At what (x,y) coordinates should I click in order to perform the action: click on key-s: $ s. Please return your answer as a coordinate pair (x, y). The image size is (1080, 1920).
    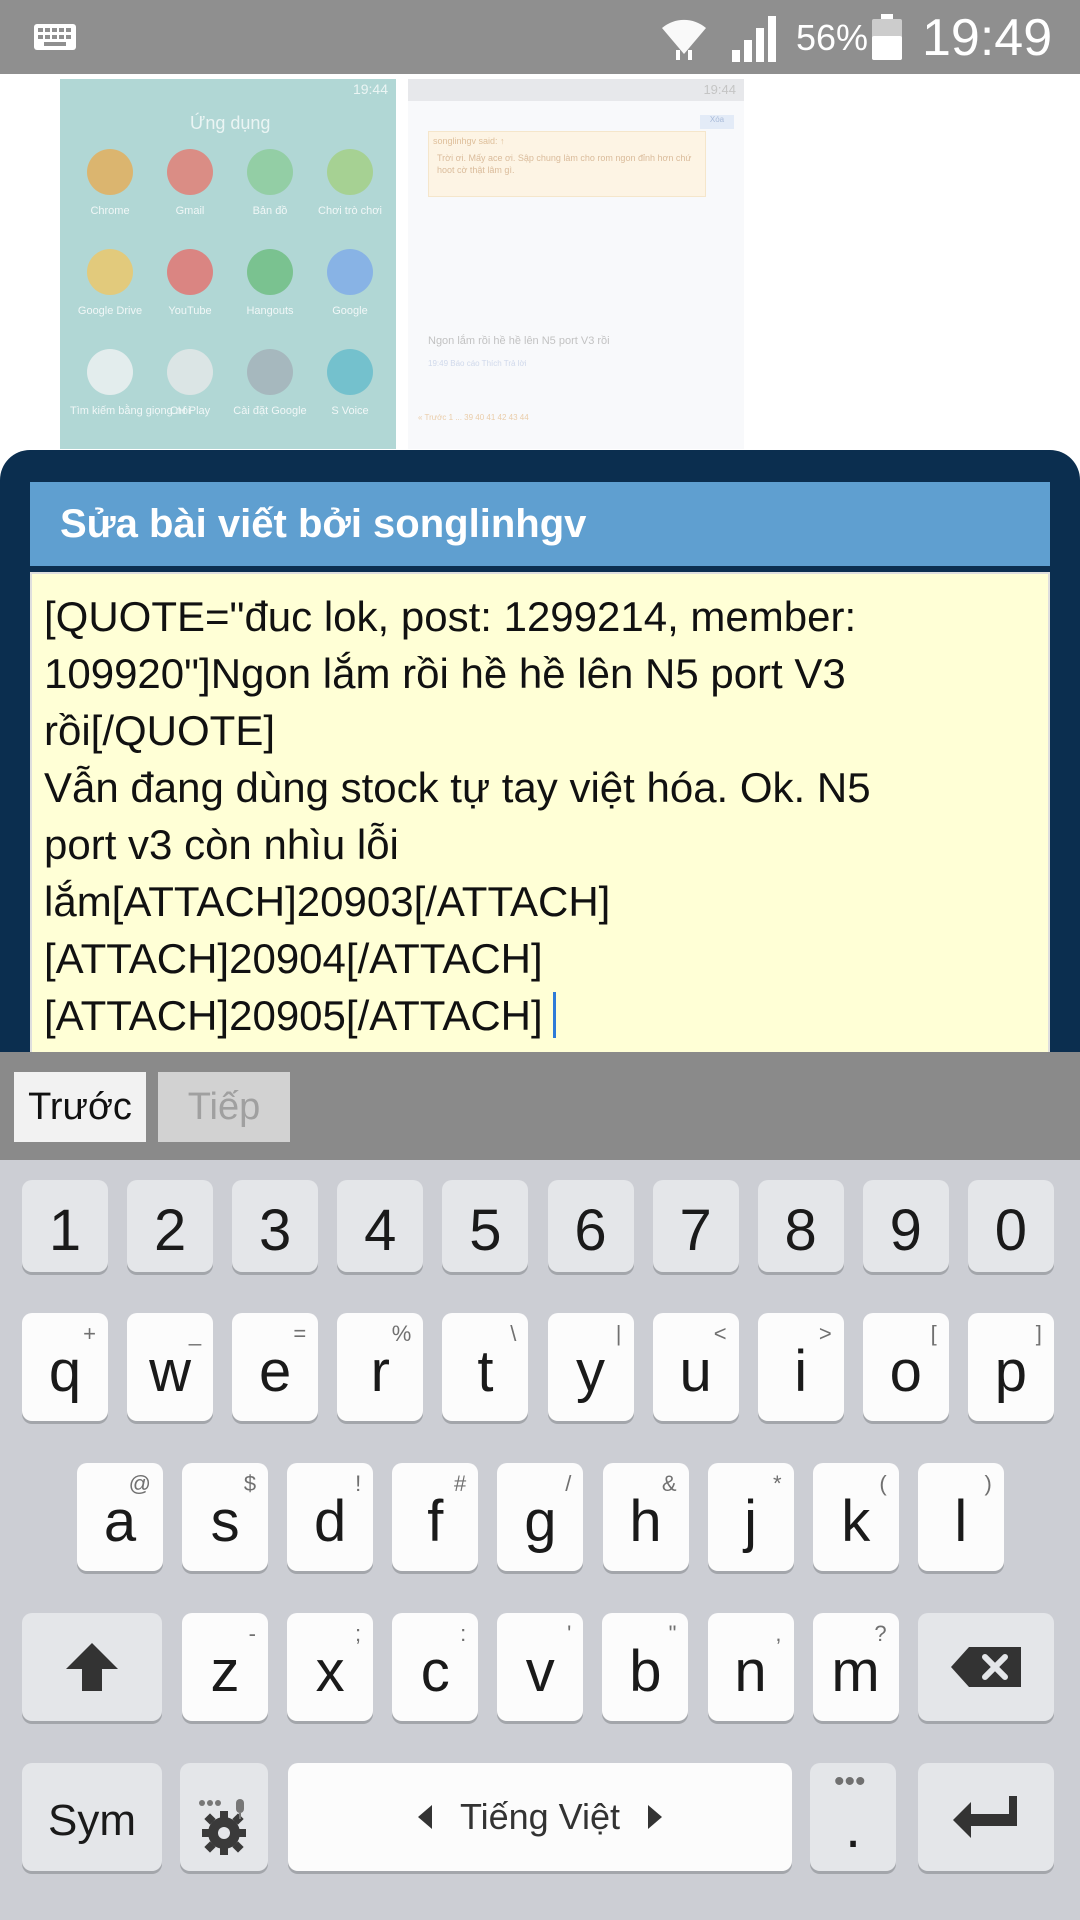
    Looking at the image, I should click on (225, 1517).